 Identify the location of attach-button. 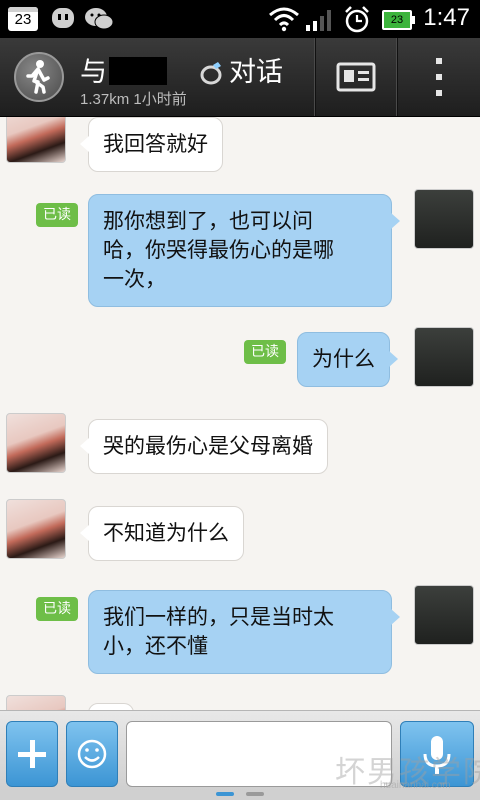
(32, 754).